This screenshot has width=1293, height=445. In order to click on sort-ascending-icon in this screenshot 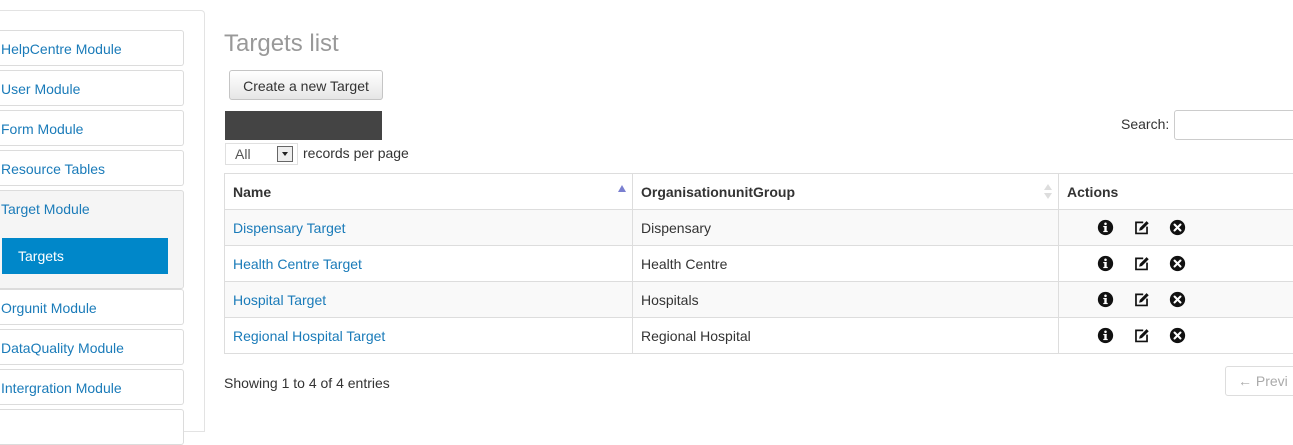, I will do `click(622, 188)`.